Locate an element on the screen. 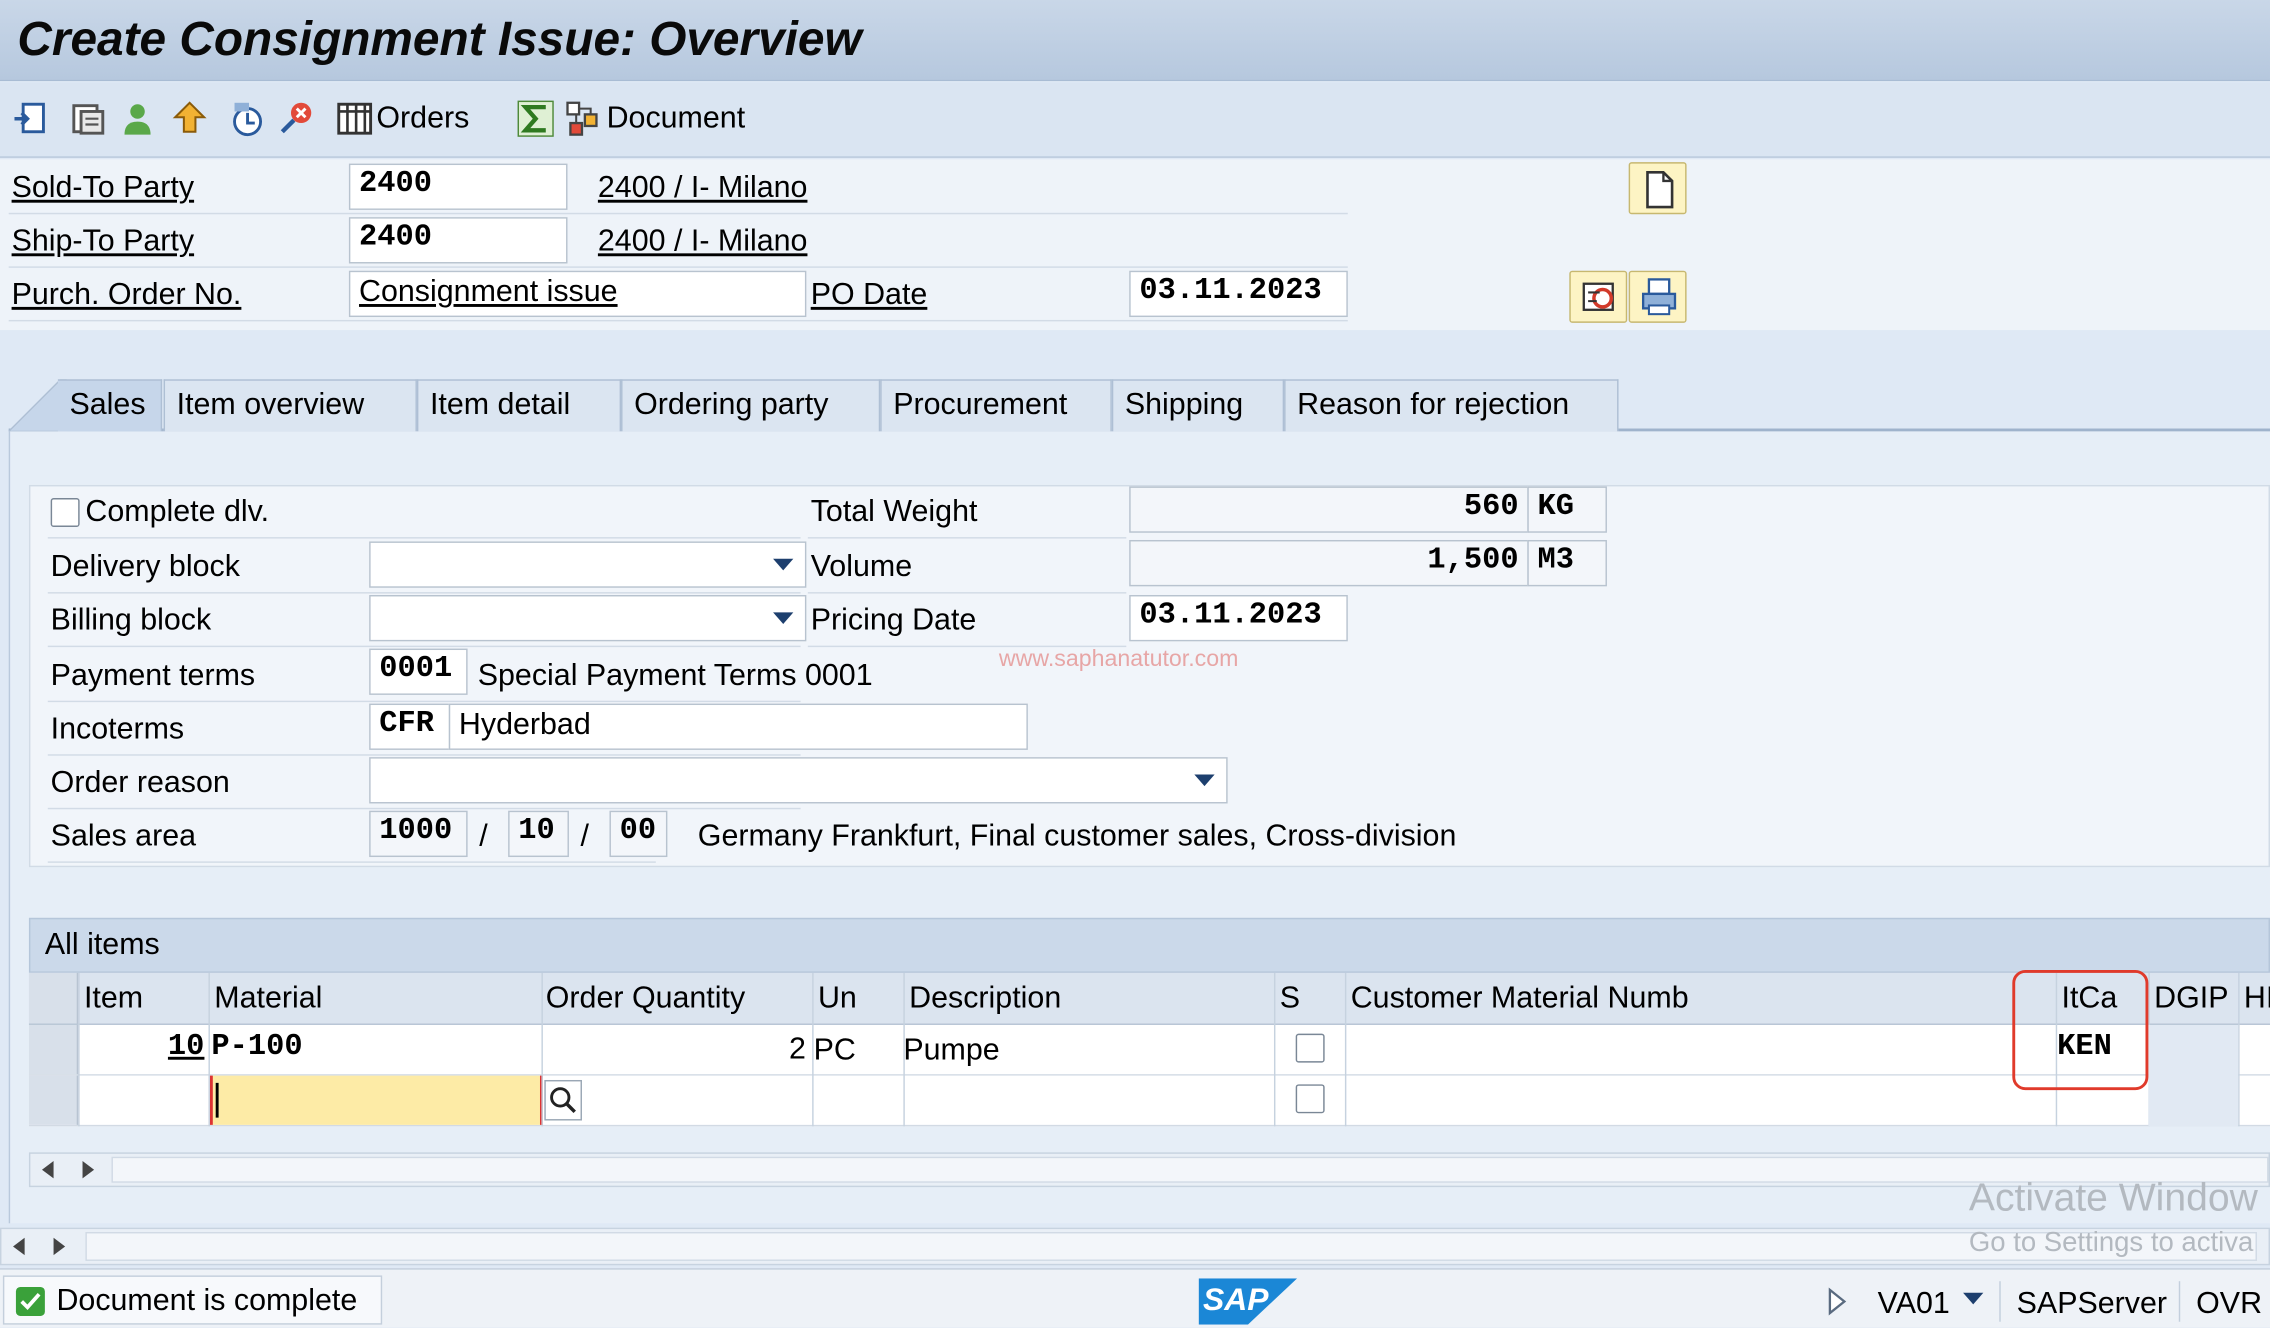  table-horizontal-scrollbar is located at coordinates (1149, 1170).